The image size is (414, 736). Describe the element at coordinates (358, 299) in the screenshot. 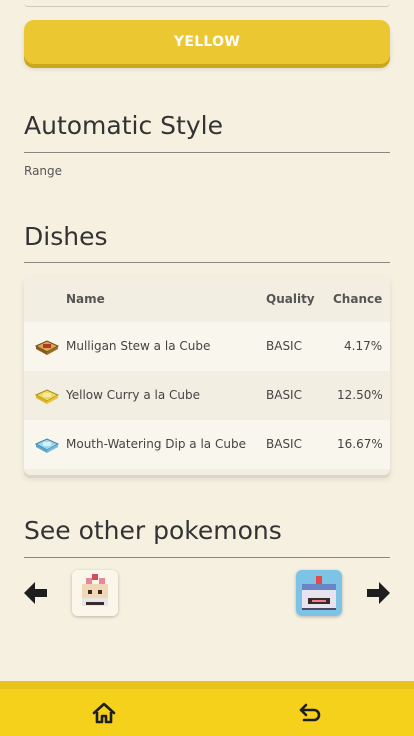

I see `column-header-chance: Chance` at that location.